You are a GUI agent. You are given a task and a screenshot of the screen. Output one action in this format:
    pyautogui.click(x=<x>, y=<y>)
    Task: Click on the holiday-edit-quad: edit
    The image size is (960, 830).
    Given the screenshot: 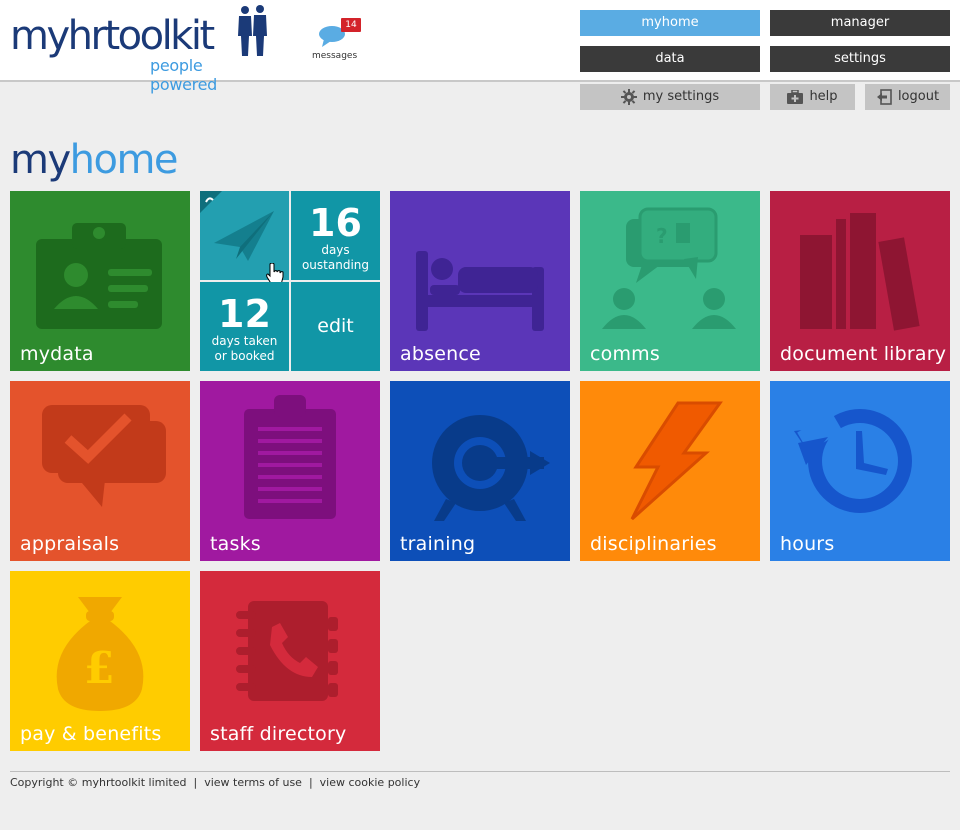 What is the action you would take?
    pyautogui.click(x=335, y=326)
    